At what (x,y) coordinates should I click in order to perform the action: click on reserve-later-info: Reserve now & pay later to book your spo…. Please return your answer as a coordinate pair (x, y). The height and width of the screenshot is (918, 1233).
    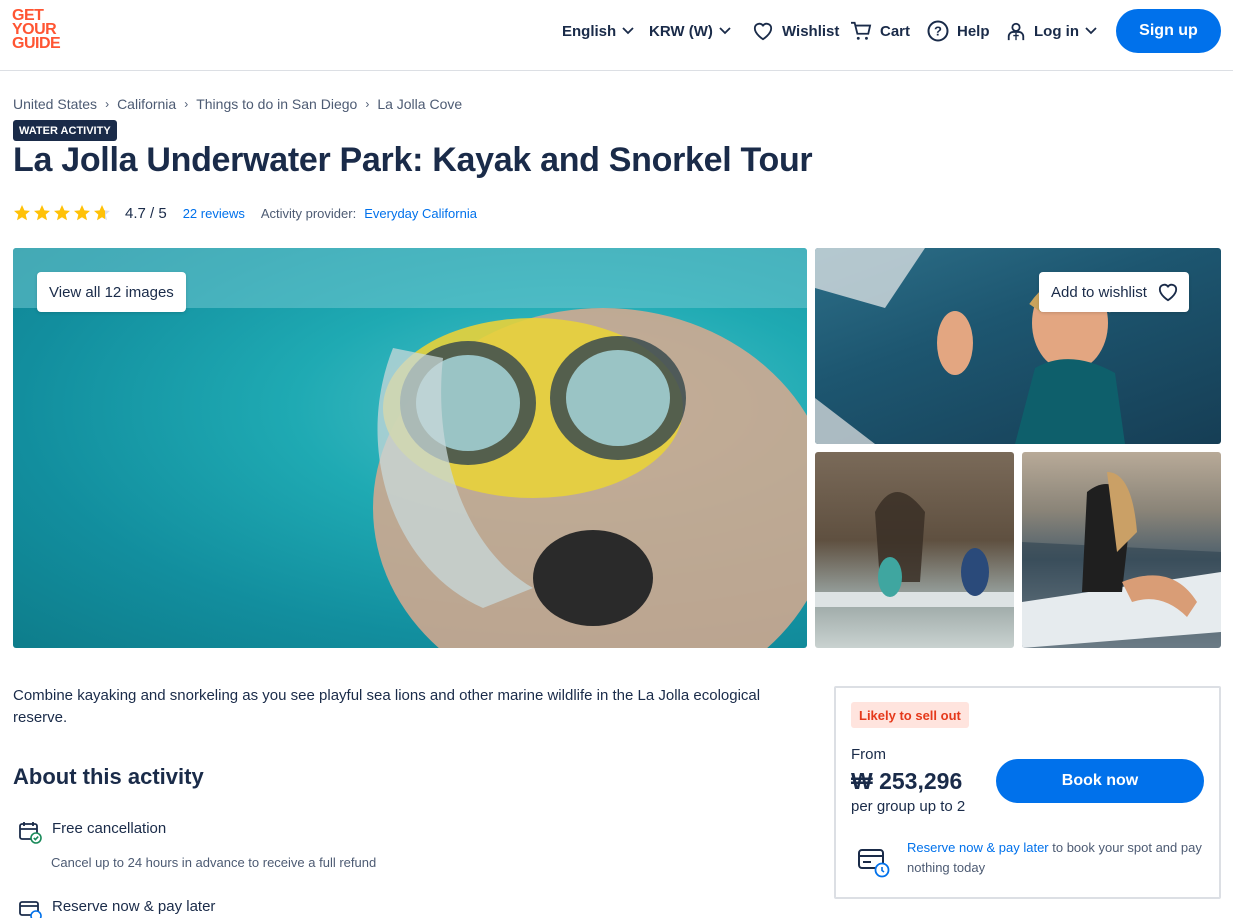
    Looking at the image, I should click on (1057, 858).